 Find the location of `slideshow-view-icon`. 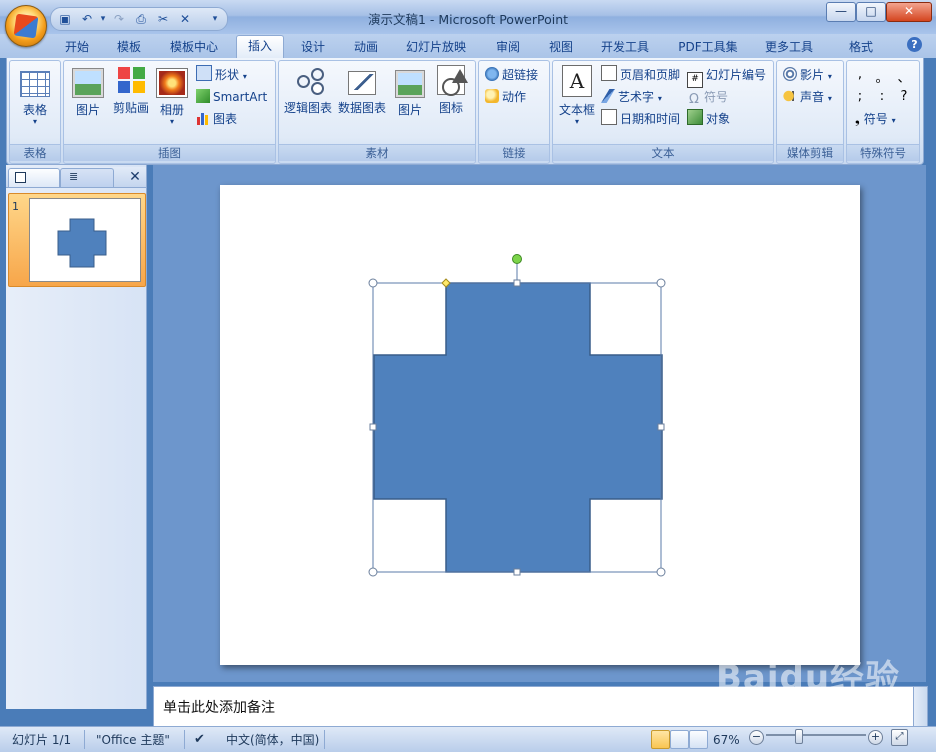

slideshow-view-icon is located at coordinates (698, 739).